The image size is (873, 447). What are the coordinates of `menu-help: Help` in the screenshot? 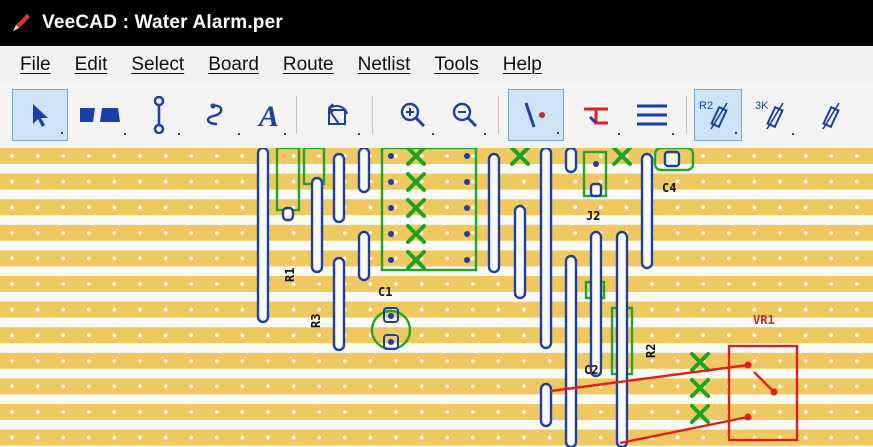 It's located at (522, 65).